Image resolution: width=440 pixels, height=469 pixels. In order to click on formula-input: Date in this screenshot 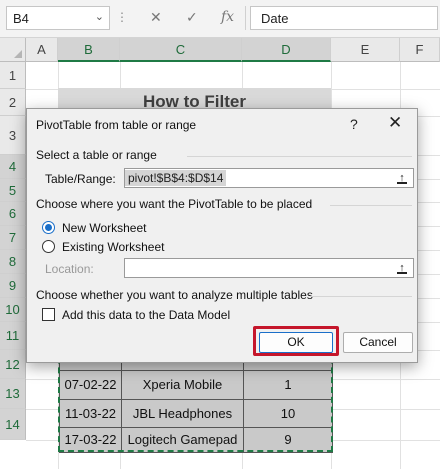, I will do `click(344, 18)`.